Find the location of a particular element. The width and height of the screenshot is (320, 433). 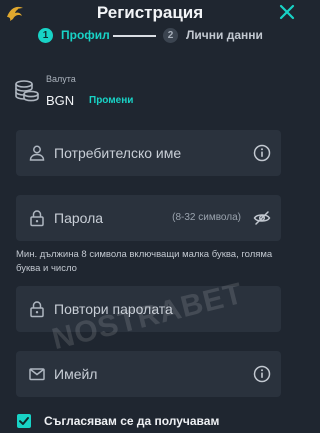

consent-checkbox is located at coordinates (24, 421).